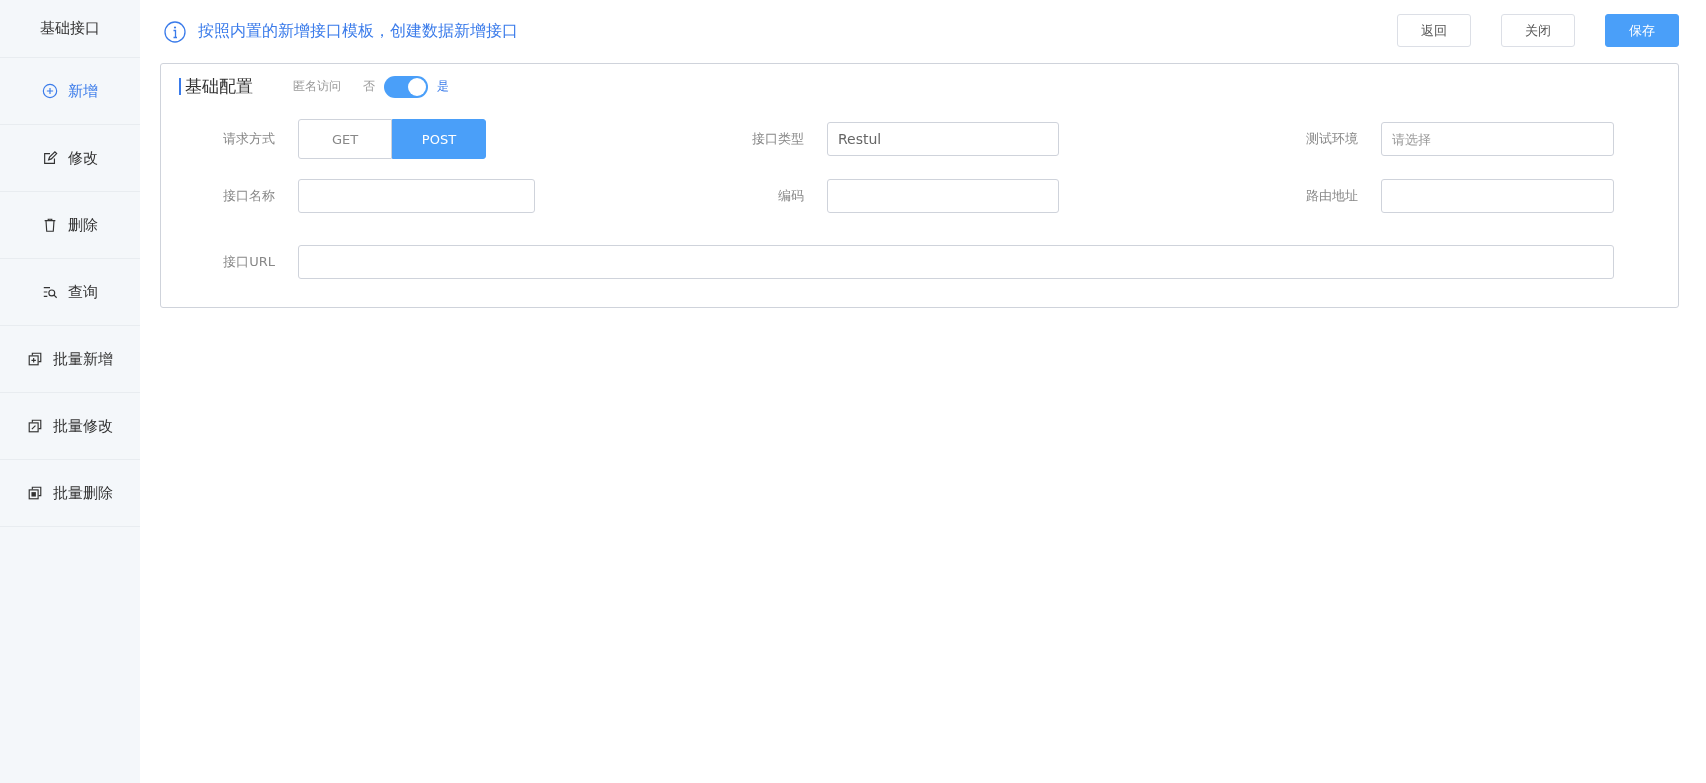  What do you see at coordinates (791, 196) in the screenshot?
I see `field-label: 编码` at bounding box center [791, 196].